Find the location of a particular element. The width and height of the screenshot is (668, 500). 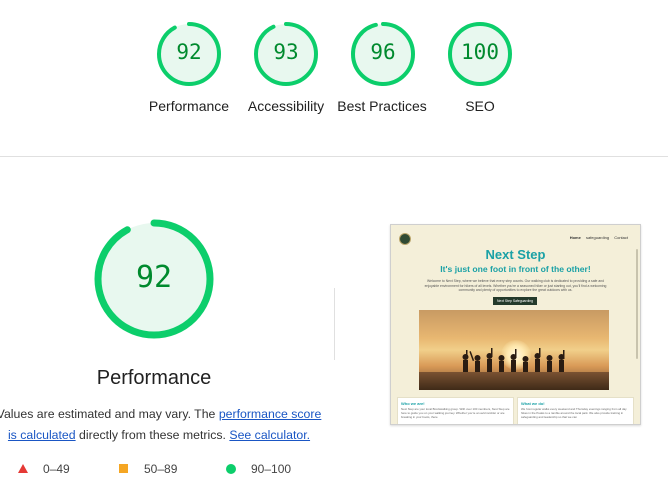

site-nav-contact: Contact is located at coordinates (621, 237).